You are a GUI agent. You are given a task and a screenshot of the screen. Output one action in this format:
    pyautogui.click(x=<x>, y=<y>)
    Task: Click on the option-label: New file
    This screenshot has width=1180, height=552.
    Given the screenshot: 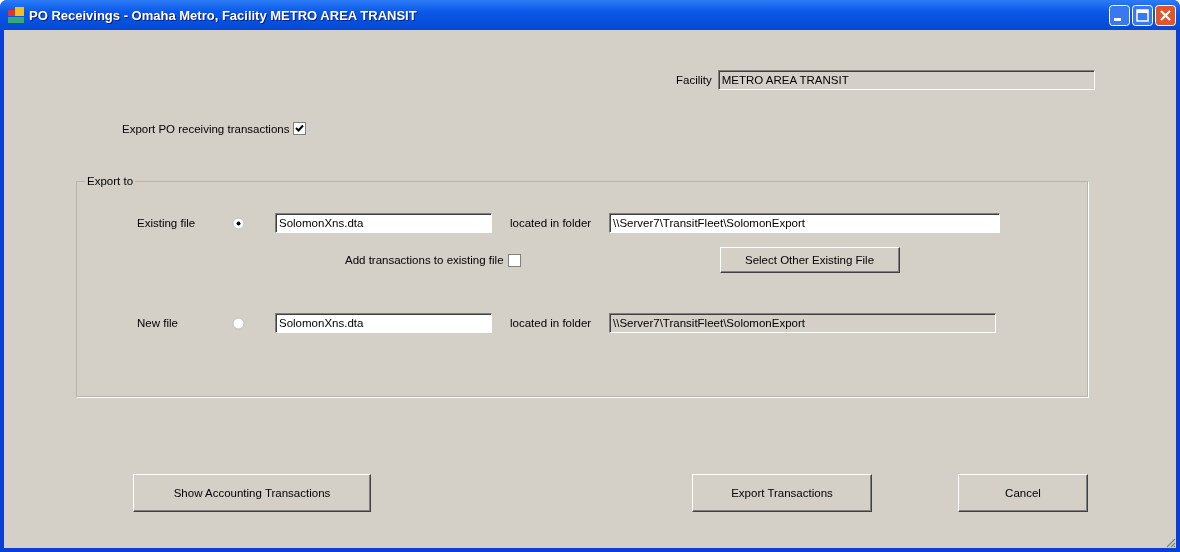 What is the action you would take?
    pyautogui.click(x=158, y=323)
    